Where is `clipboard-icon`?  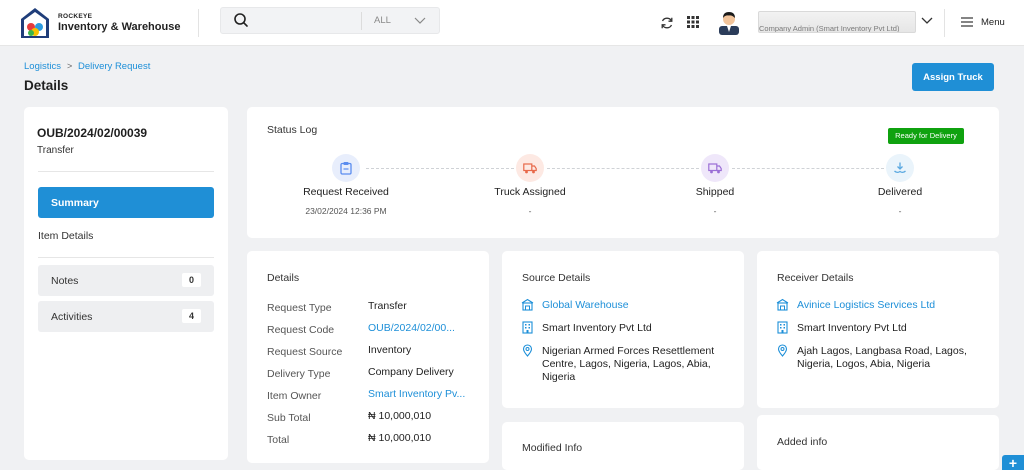
clipboard-icon is located at coordinates (346, 168).